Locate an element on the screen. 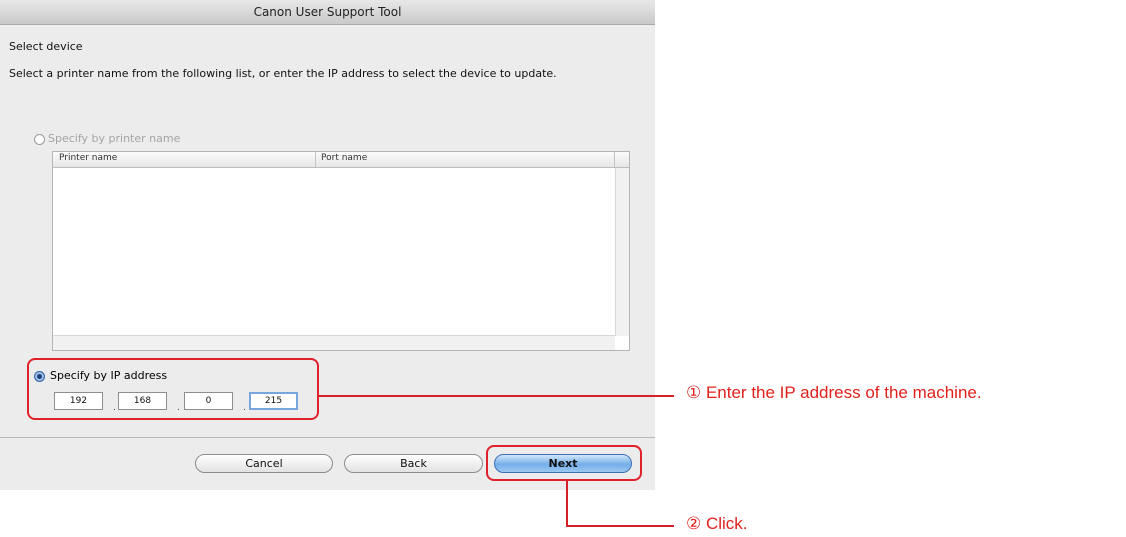  printer-name-radio-label: Specify by printer name is located at coordinates (114, 138).